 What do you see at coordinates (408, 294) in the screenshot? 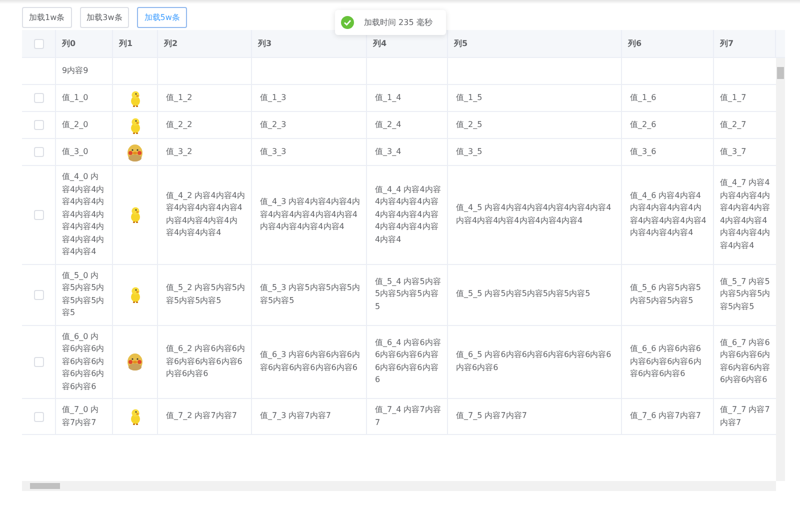
I see `table-cell-text: 值_5_4 内容5内容5内容5内容5内容5` at bounding box center [408, 294].